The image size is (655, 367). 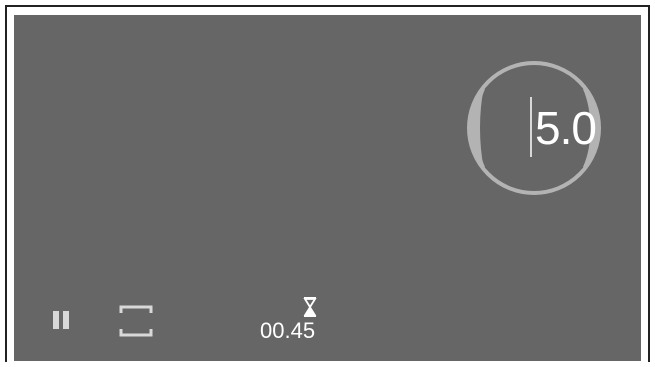 I want to click on frame-button, so click(x=136, y=321).